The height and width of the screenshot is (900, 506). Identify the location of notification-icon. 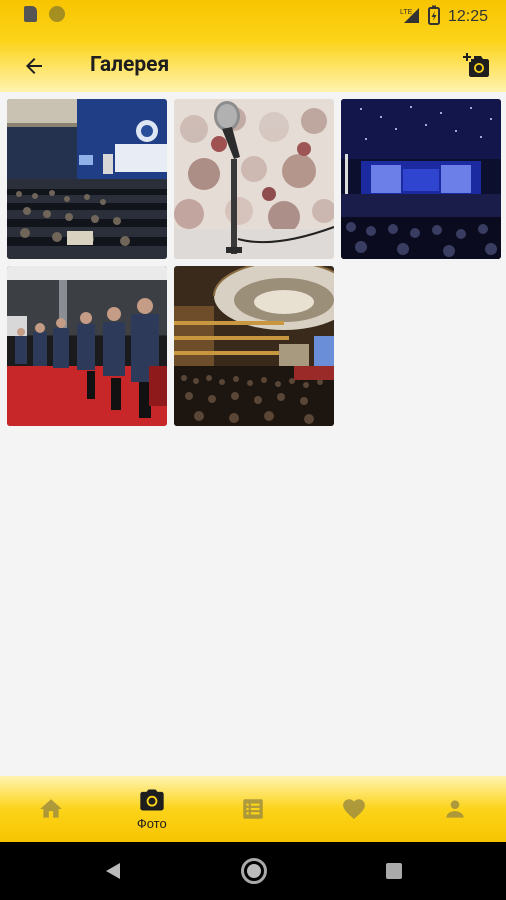
(57, 14).